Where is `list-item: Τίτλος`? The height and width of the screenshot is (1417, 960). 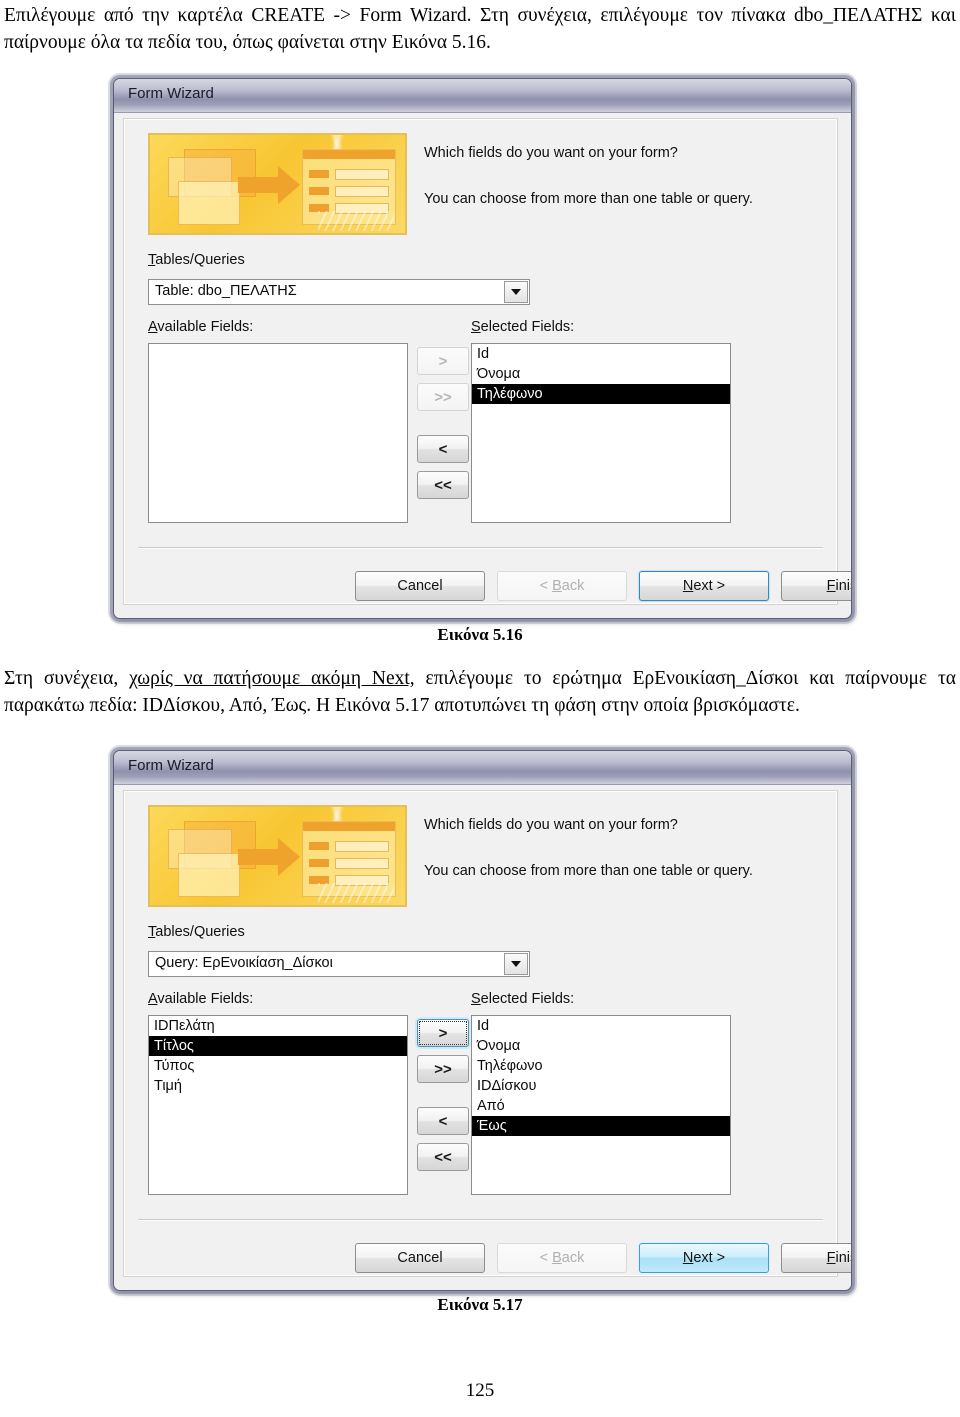
list-item: Τίτλος is located at coordinates (278, 1046).